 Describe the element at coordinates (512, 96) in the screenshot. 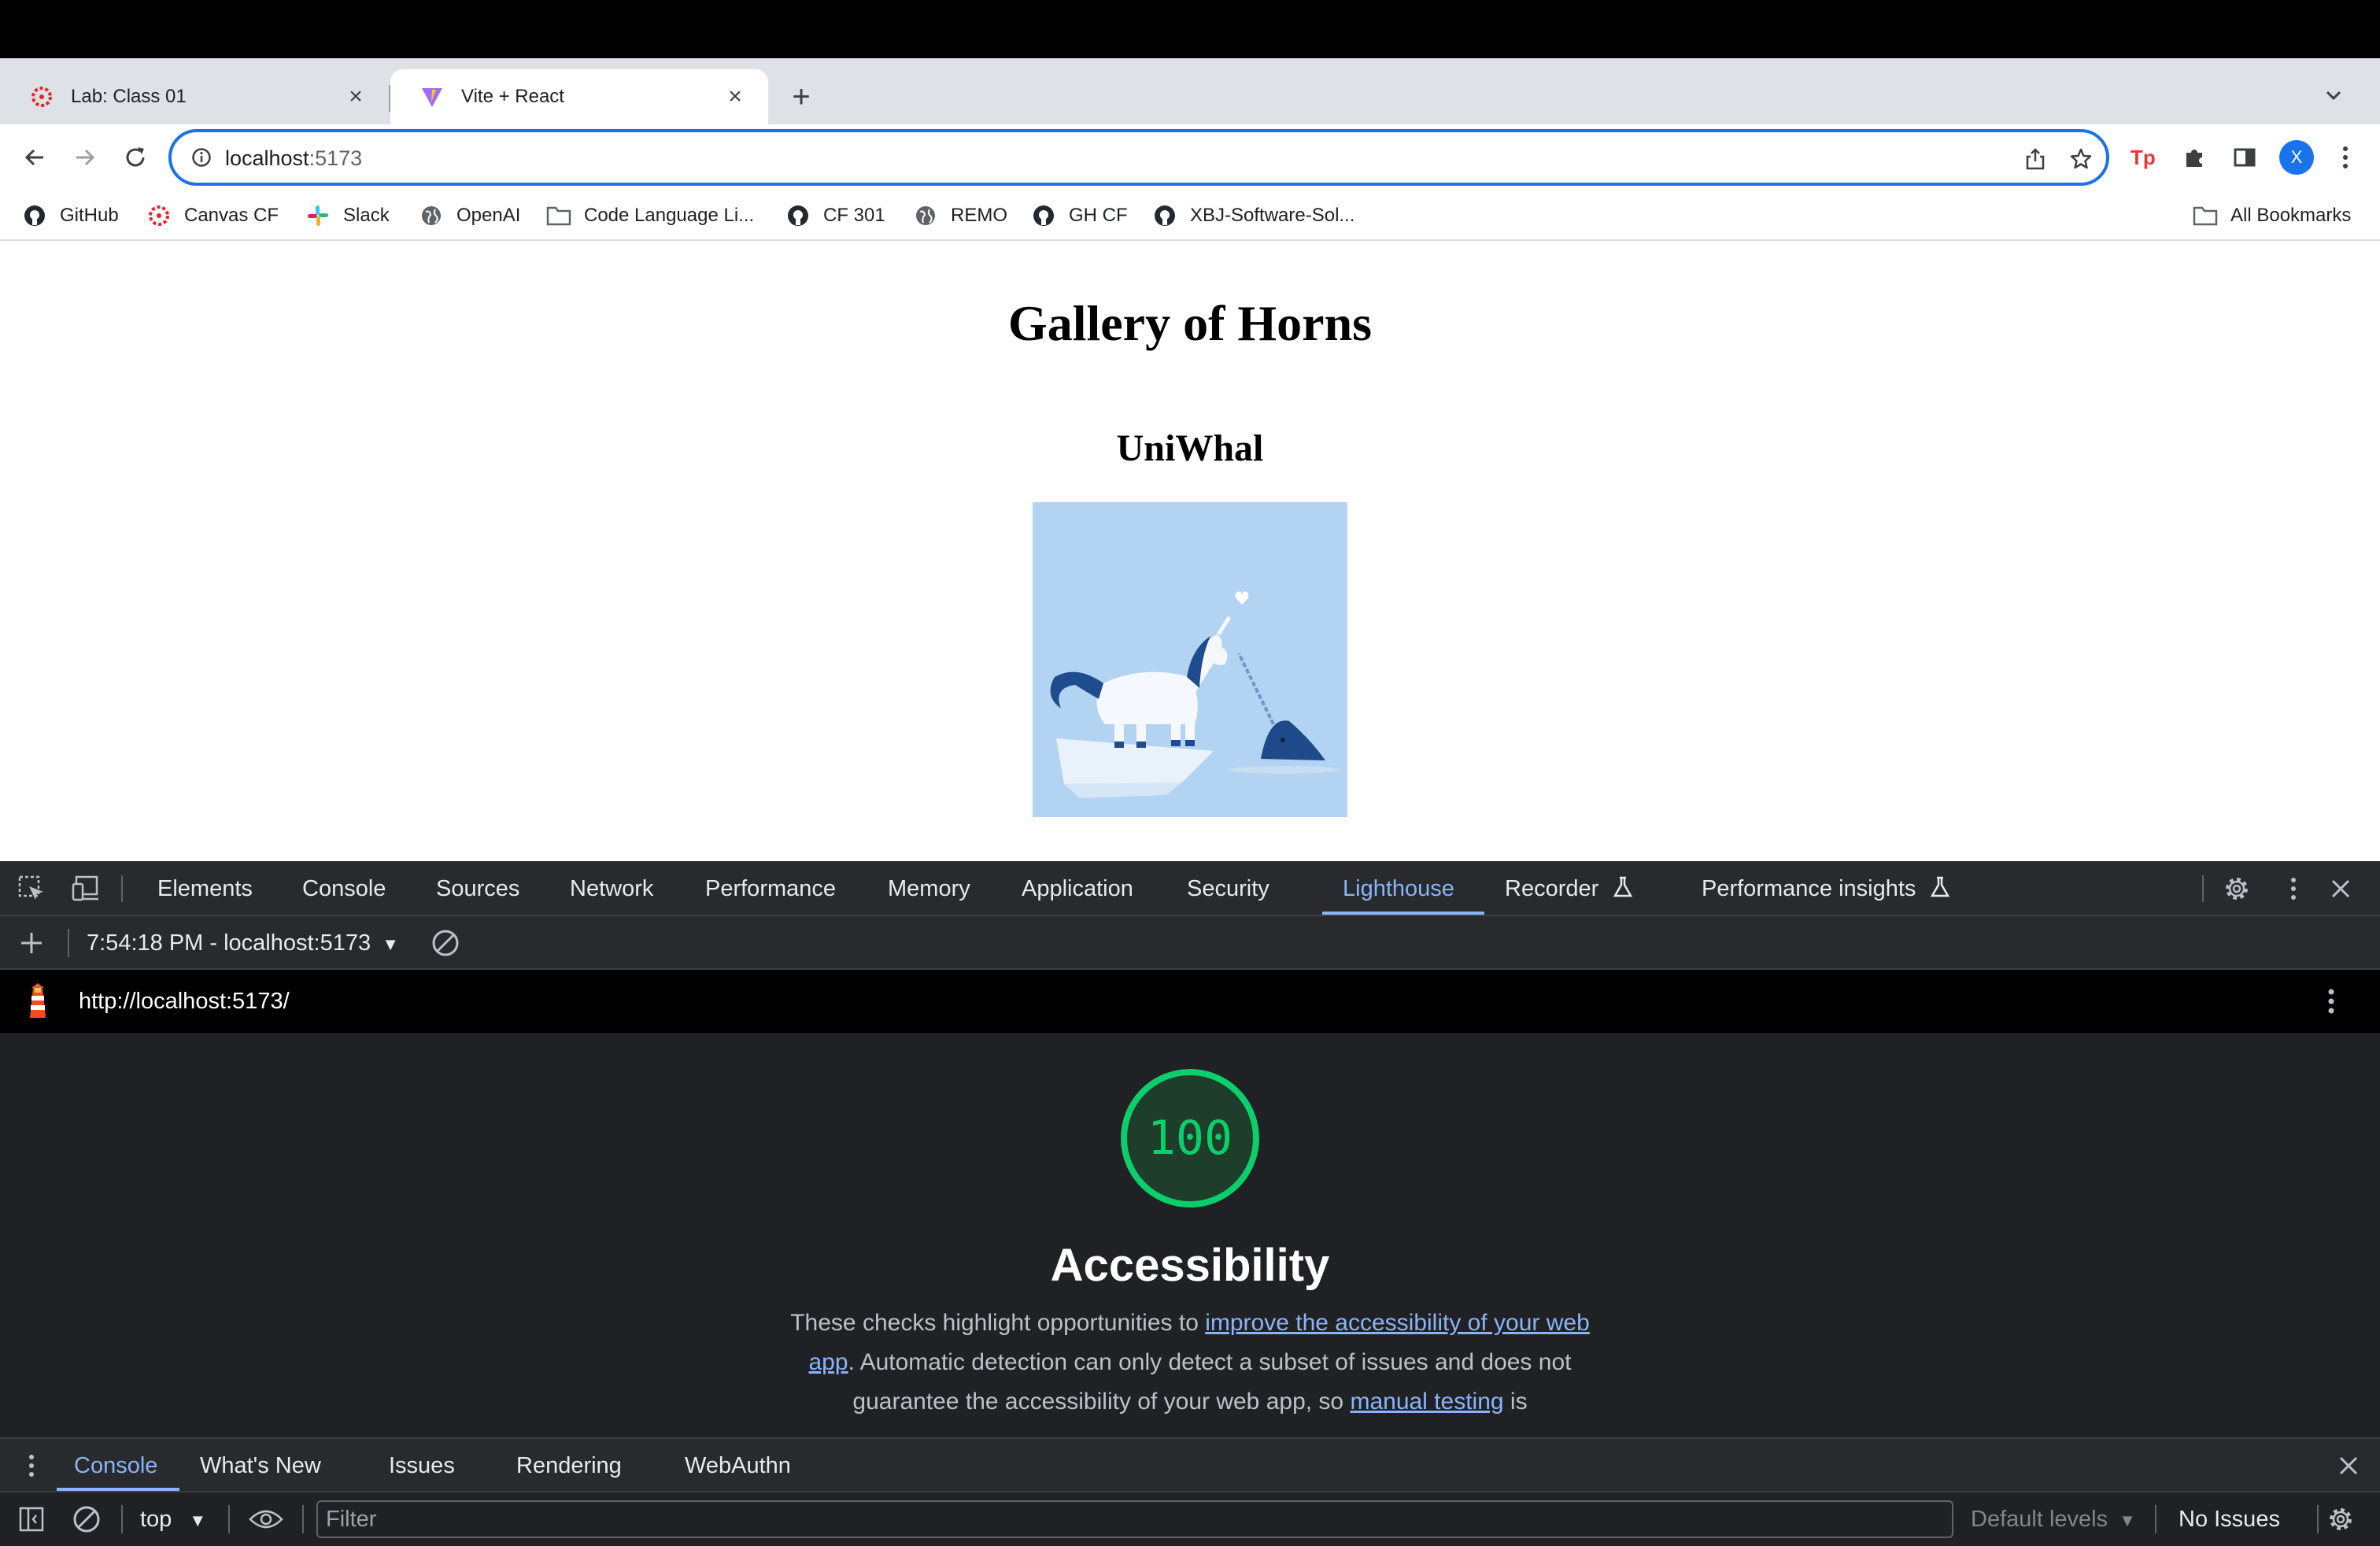

I see `tab-title: Vite + React` at that location.